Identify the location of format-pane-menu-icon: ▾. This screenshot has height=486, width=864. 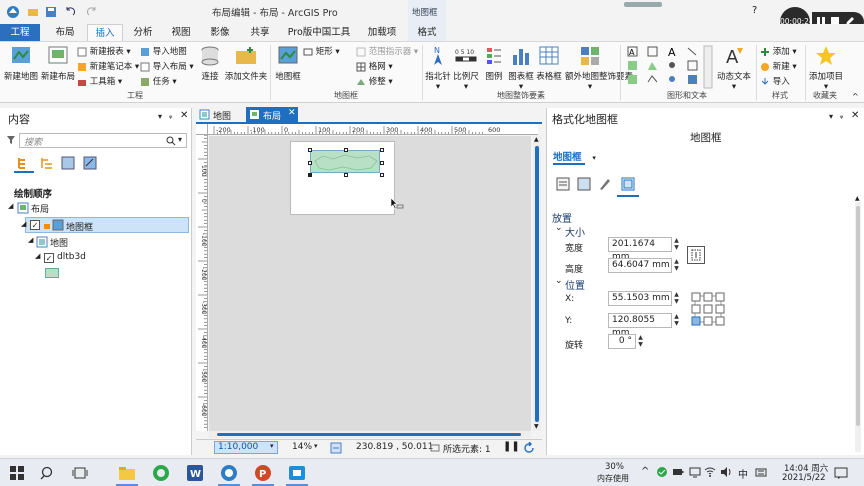
(831, 116).